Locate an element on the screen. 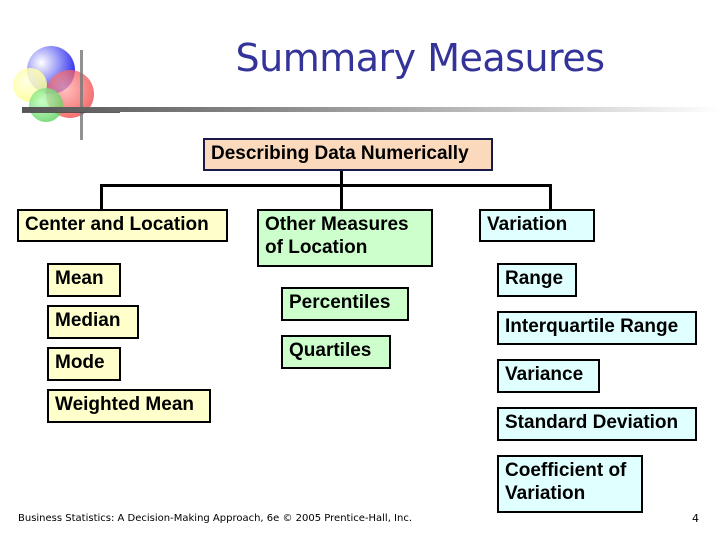 This screenshot has width=720, height=540. overlapping-circles-logo-icon is located at coordinates (66, 93).